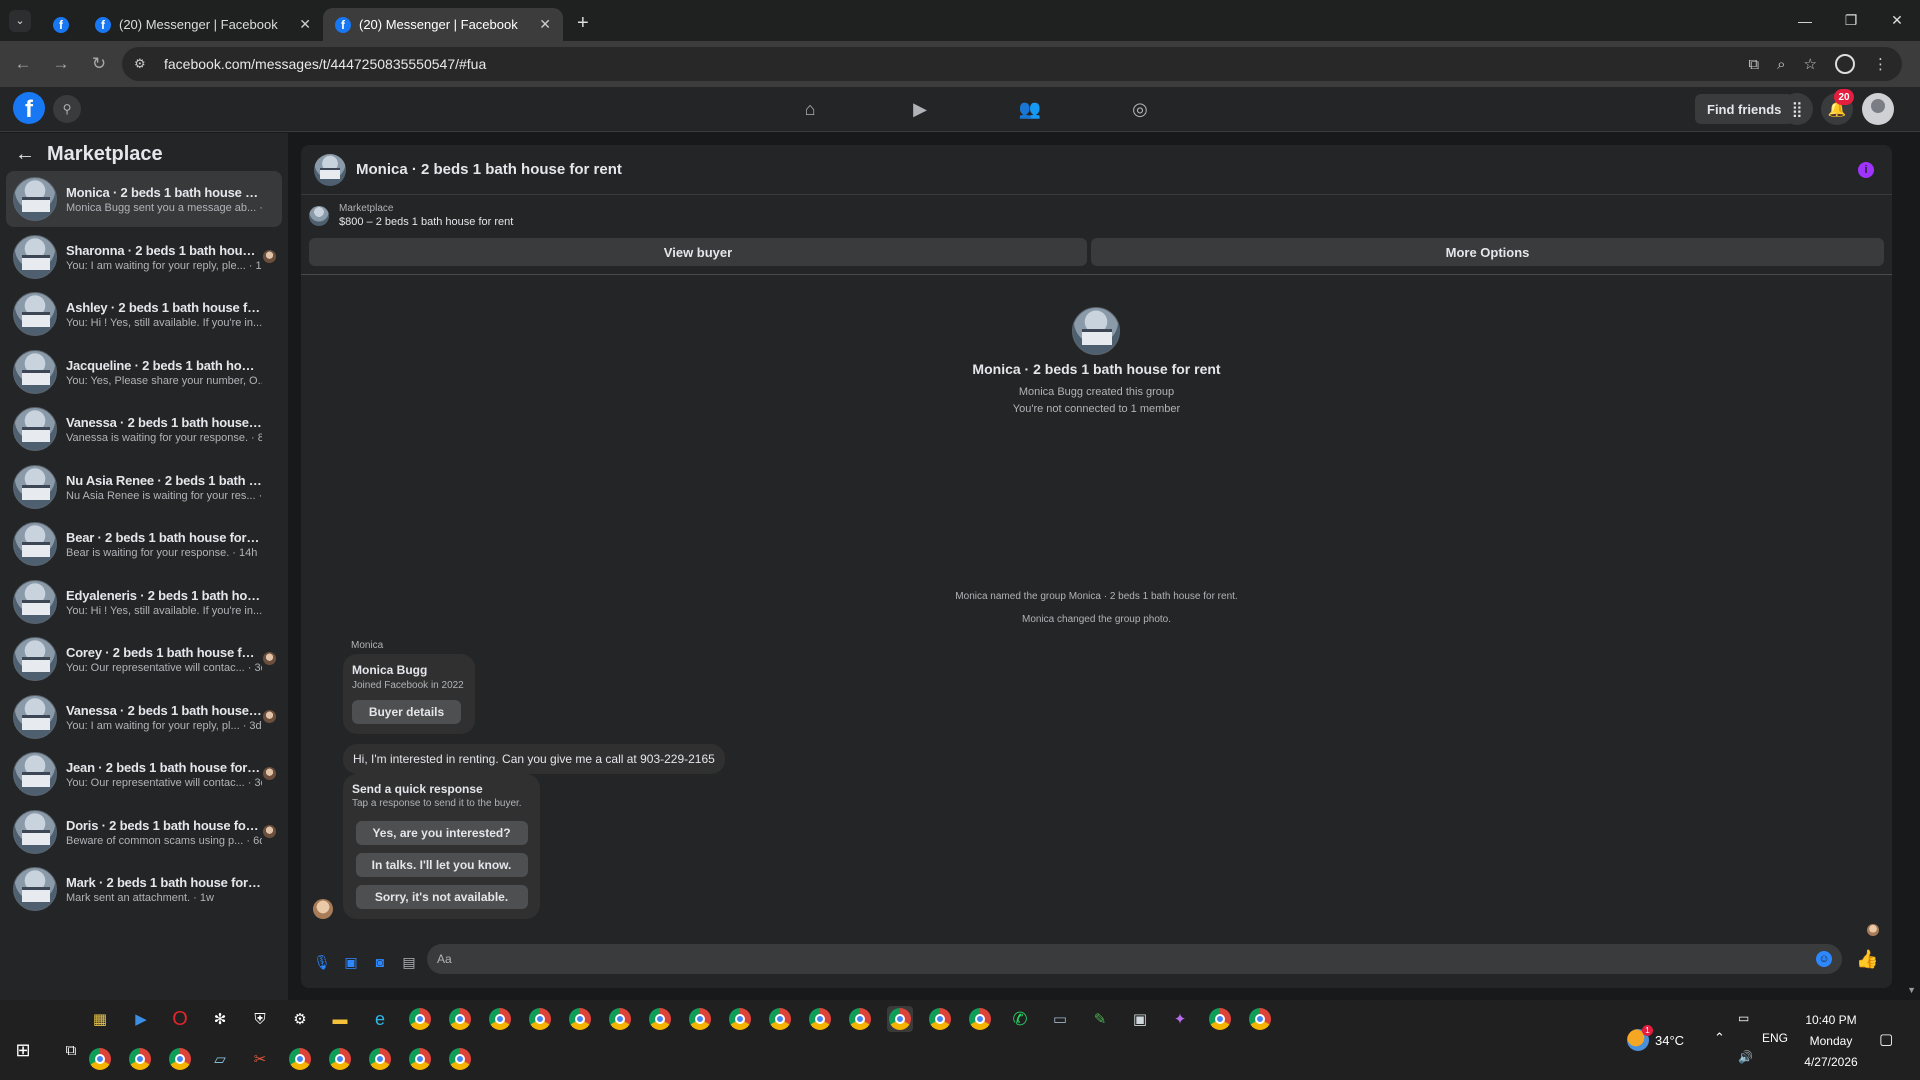  Describe the element at coordinates (1866, 170) in the screenshot. I see `conversation-info-icon: i` at that location.